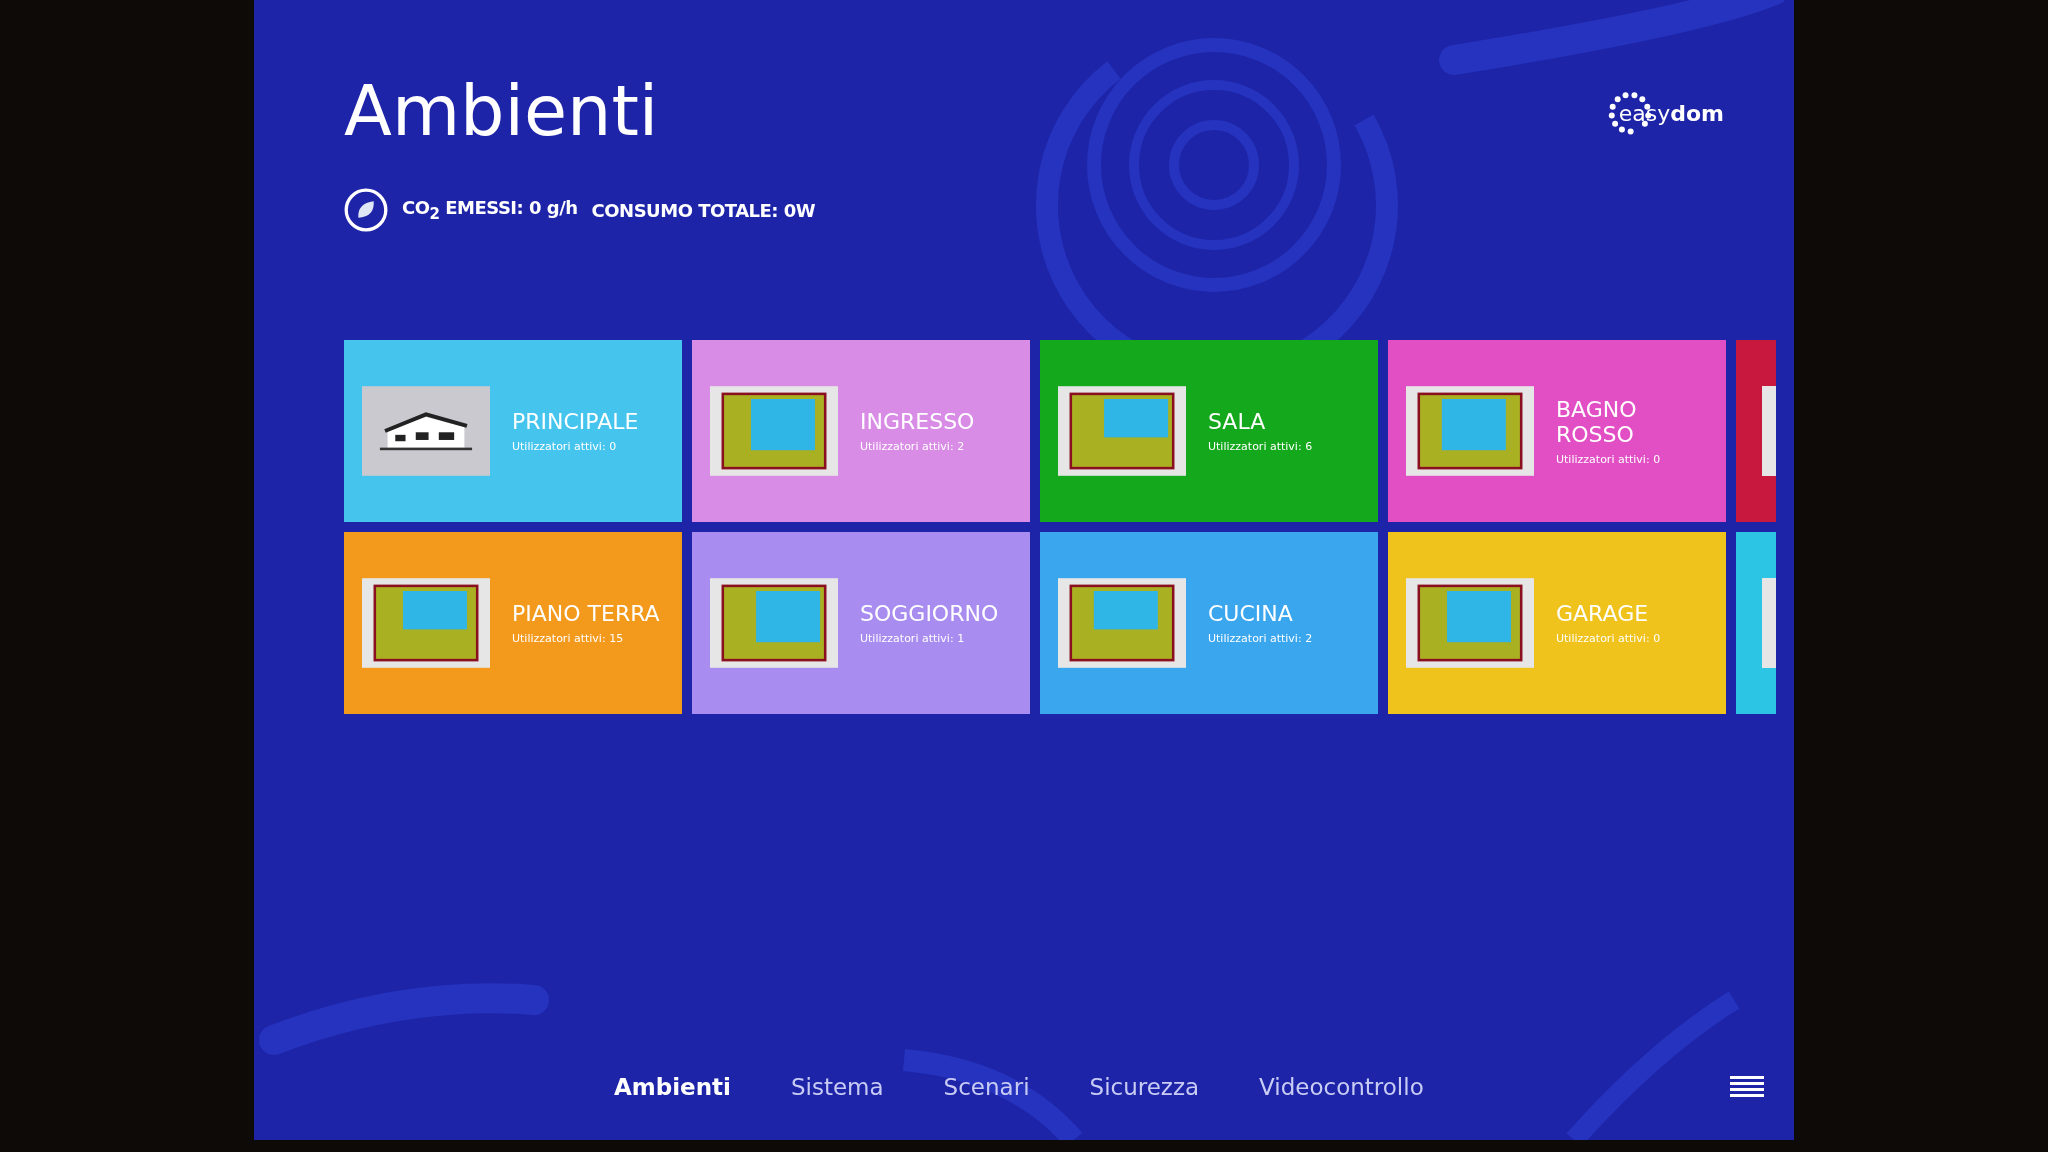 The image size is (2048, 1152). What do you see at coordinates (917, 421) in the screenshot?
I see `room-name: INGRESSO` at bounding box center [917, 421].